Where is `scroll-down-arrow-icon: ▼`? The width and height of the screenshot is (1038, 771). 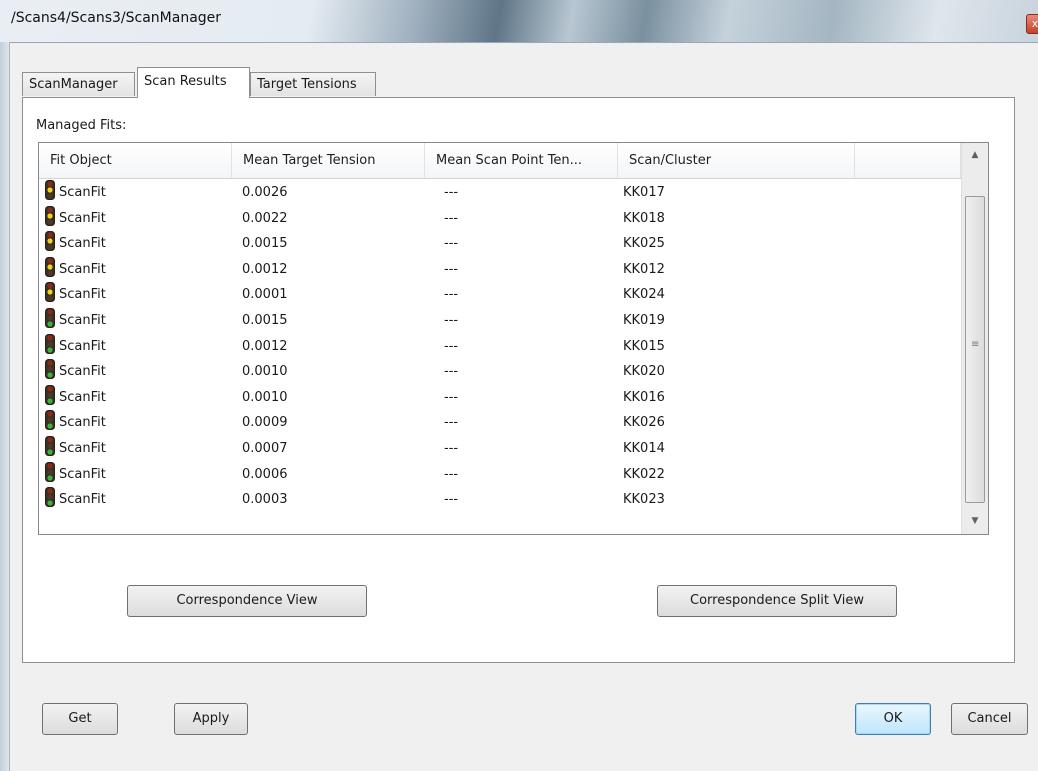
scroll-down-arrow-icon: ▼ is located at coordinates (975, 521).